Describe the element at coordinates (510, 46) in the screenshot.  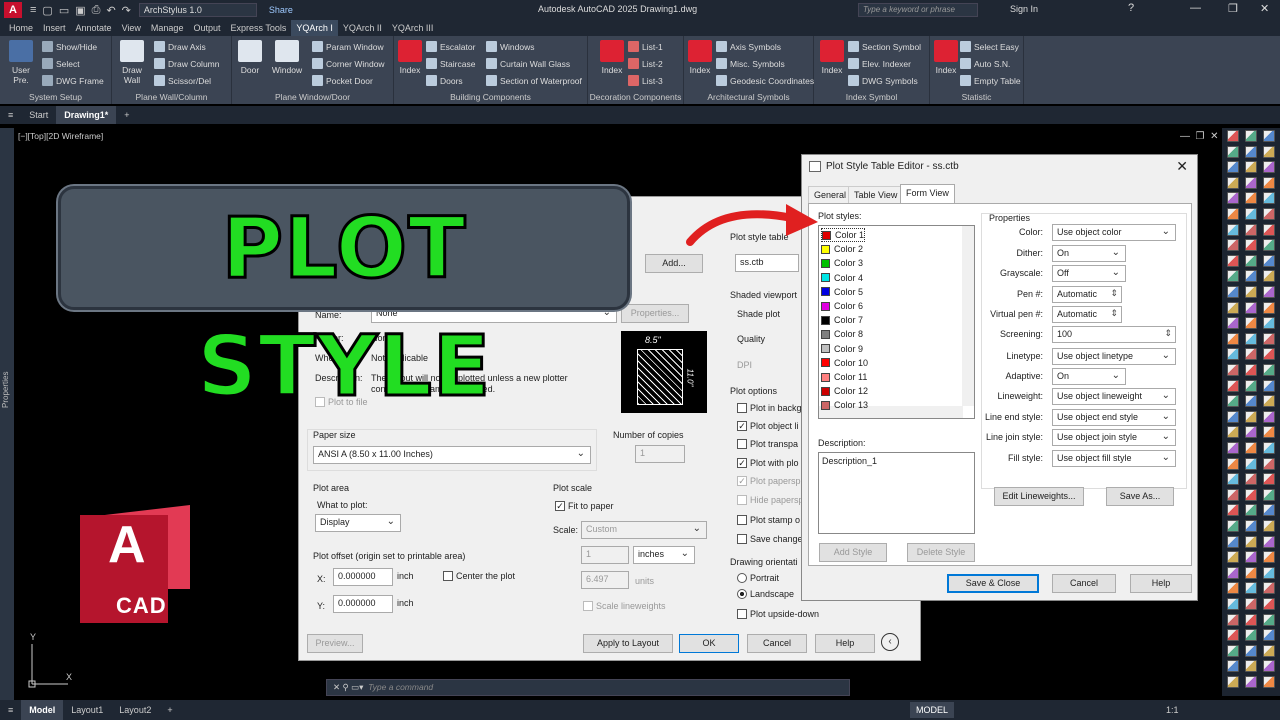
I see `windows-button: Windows` at that location.